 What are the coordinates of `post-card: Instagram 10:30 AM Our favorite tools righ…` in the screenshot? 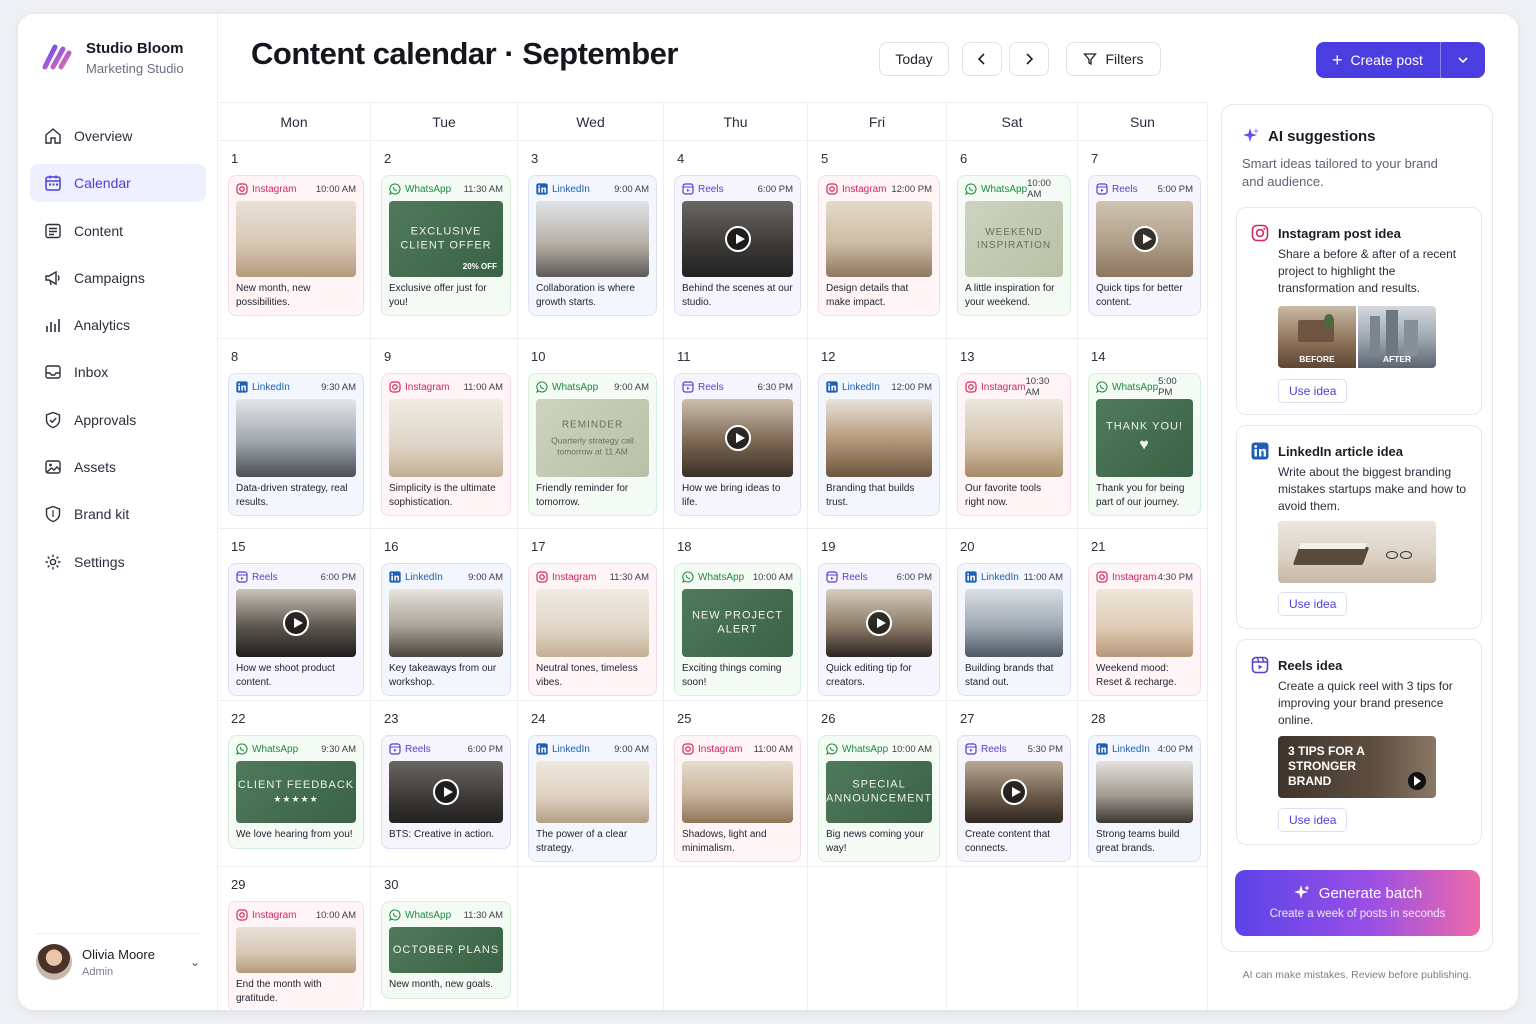 It's located at (1014, 444).